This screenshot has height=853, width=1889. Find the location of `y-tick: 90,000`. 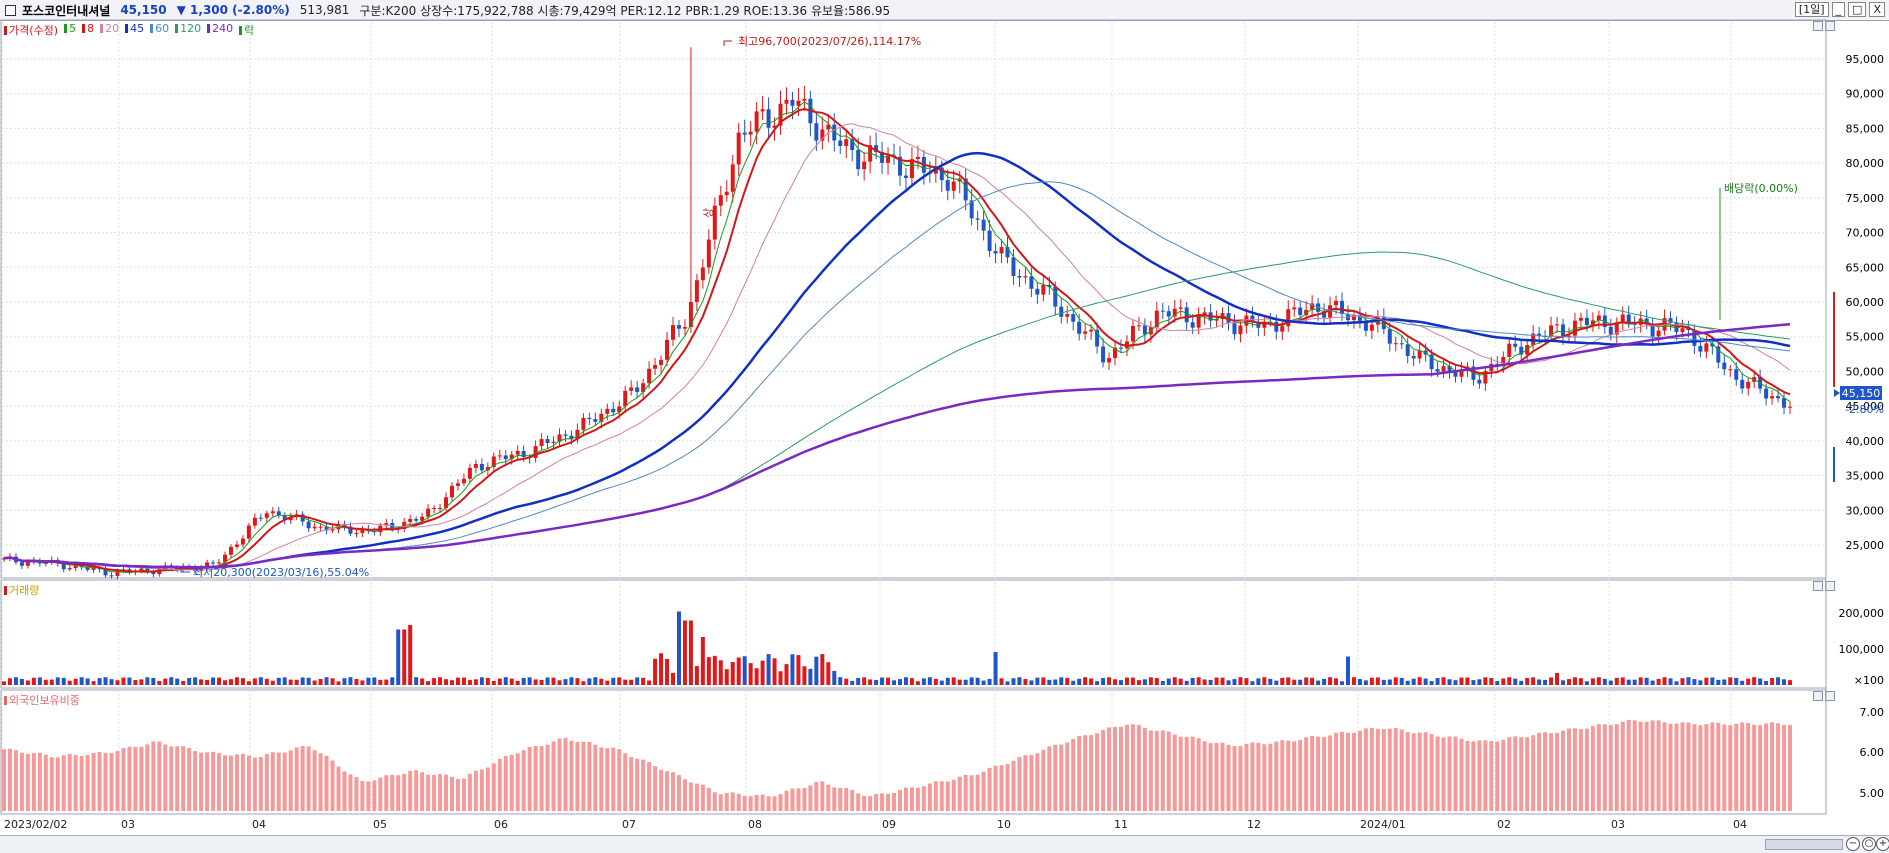

y-tick: 90,000 is located at coordinates (1865, 94).